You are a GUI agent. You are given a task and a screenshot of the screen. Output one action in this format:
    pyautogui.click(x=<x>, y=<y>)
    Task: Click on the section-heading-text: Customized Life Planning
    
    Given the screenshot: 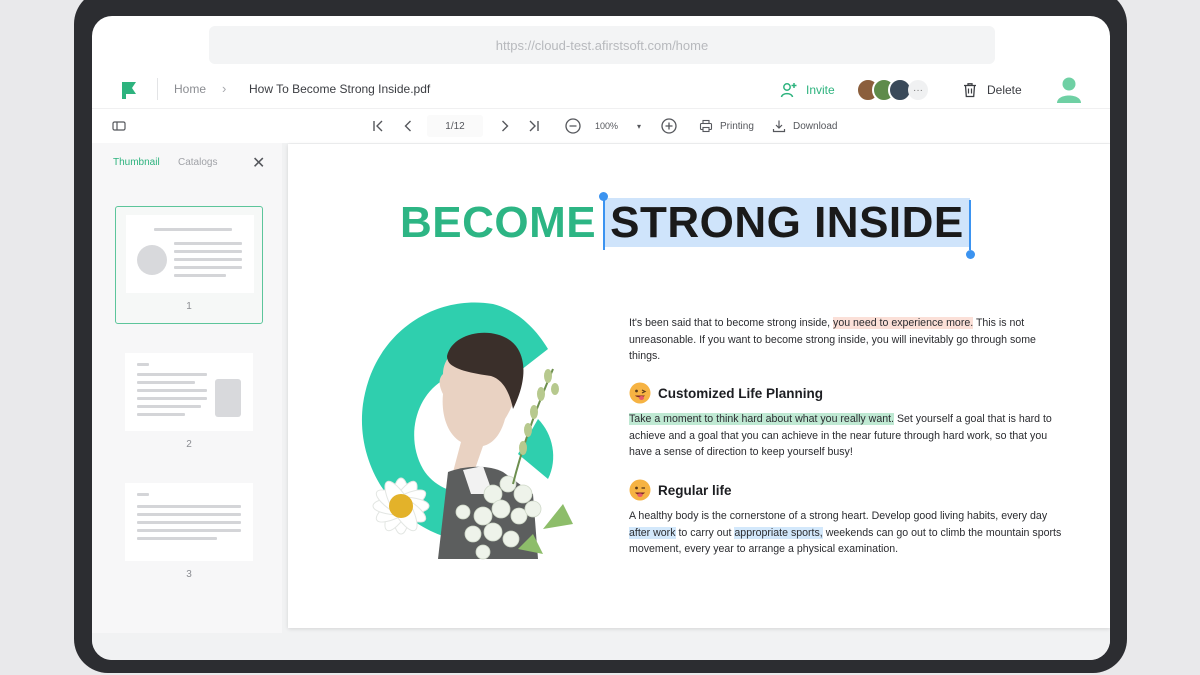 What is the action you would take?
    pyautogui.click(x=741, y=393)
    